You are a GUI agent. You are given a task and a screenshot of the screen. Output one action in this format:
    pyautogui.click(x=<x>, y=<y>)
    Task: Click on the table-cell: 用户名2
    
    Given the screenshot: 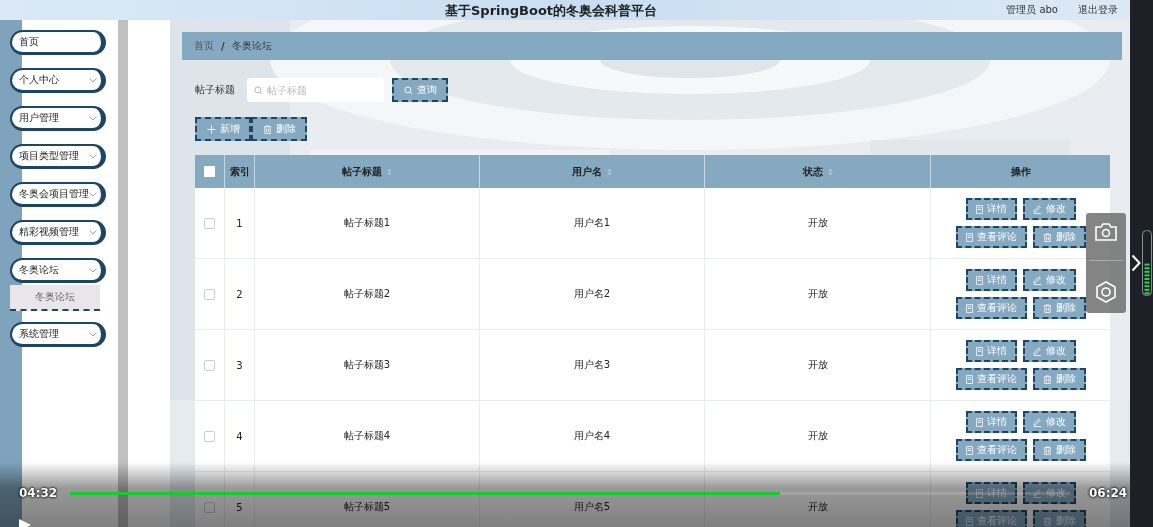 What is the action you would take?
    pyautogui.click(x=592, y=294)
    